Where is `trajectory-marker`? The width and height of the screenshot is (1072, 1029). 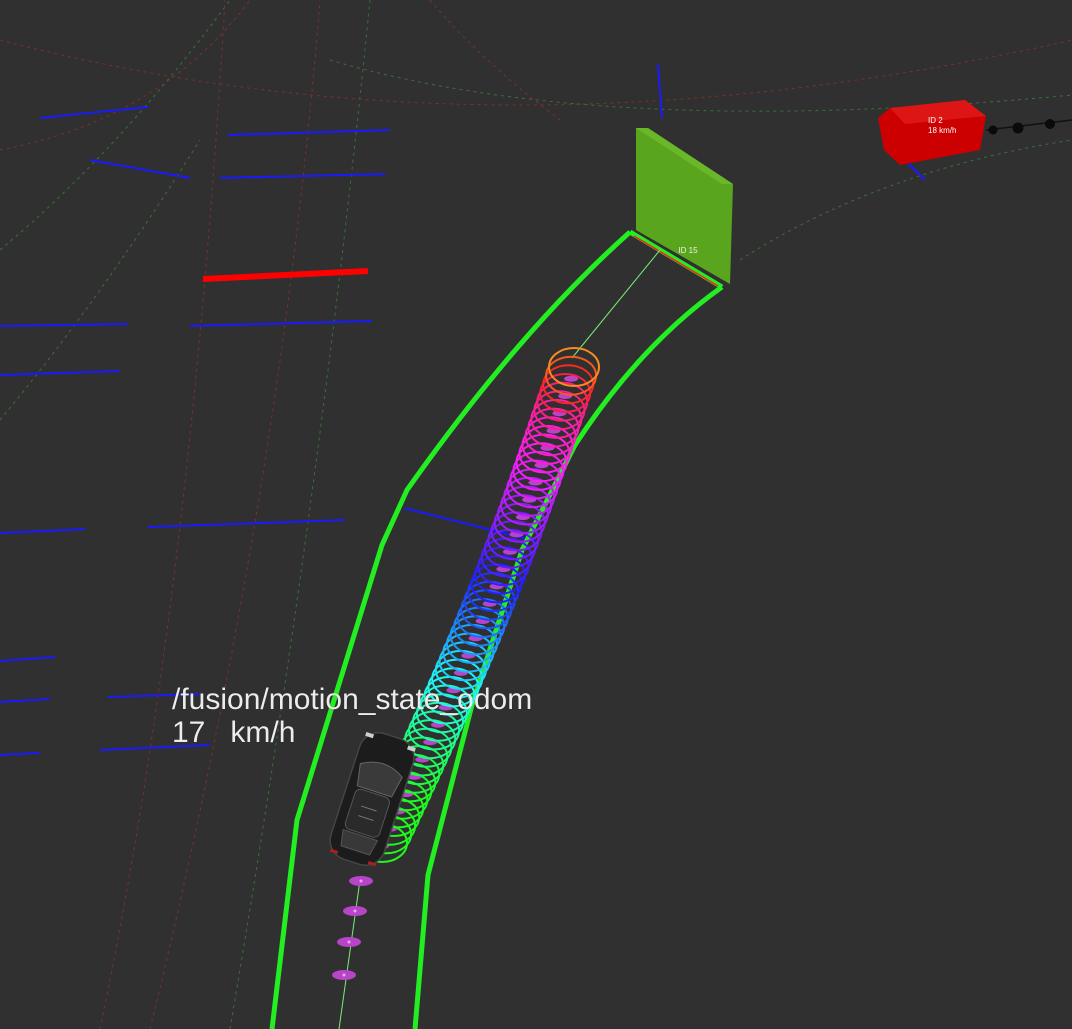 trajectory-marker is located at coordinates (571, 378).